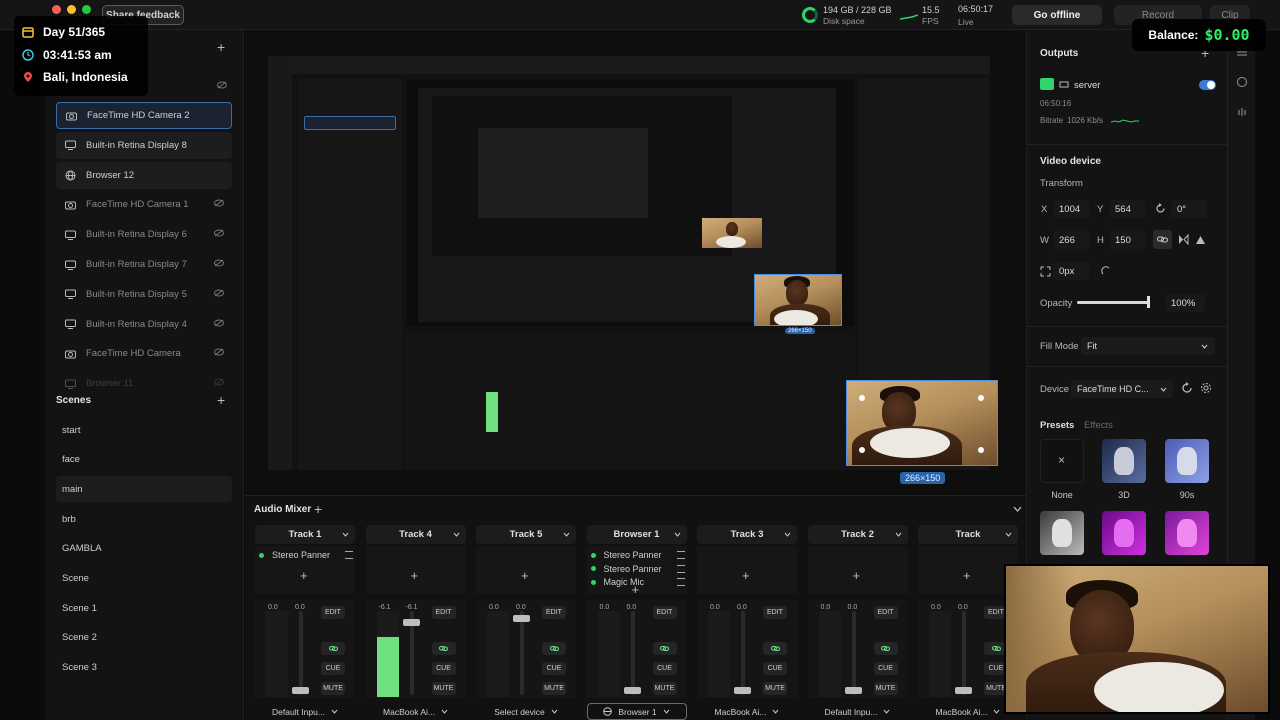 This screenshot has width=1280, height=720. What do you see at coordinates (305, 534) in the screenshot?
I see `track-name: Track 1` at bounding box center [305, 534].